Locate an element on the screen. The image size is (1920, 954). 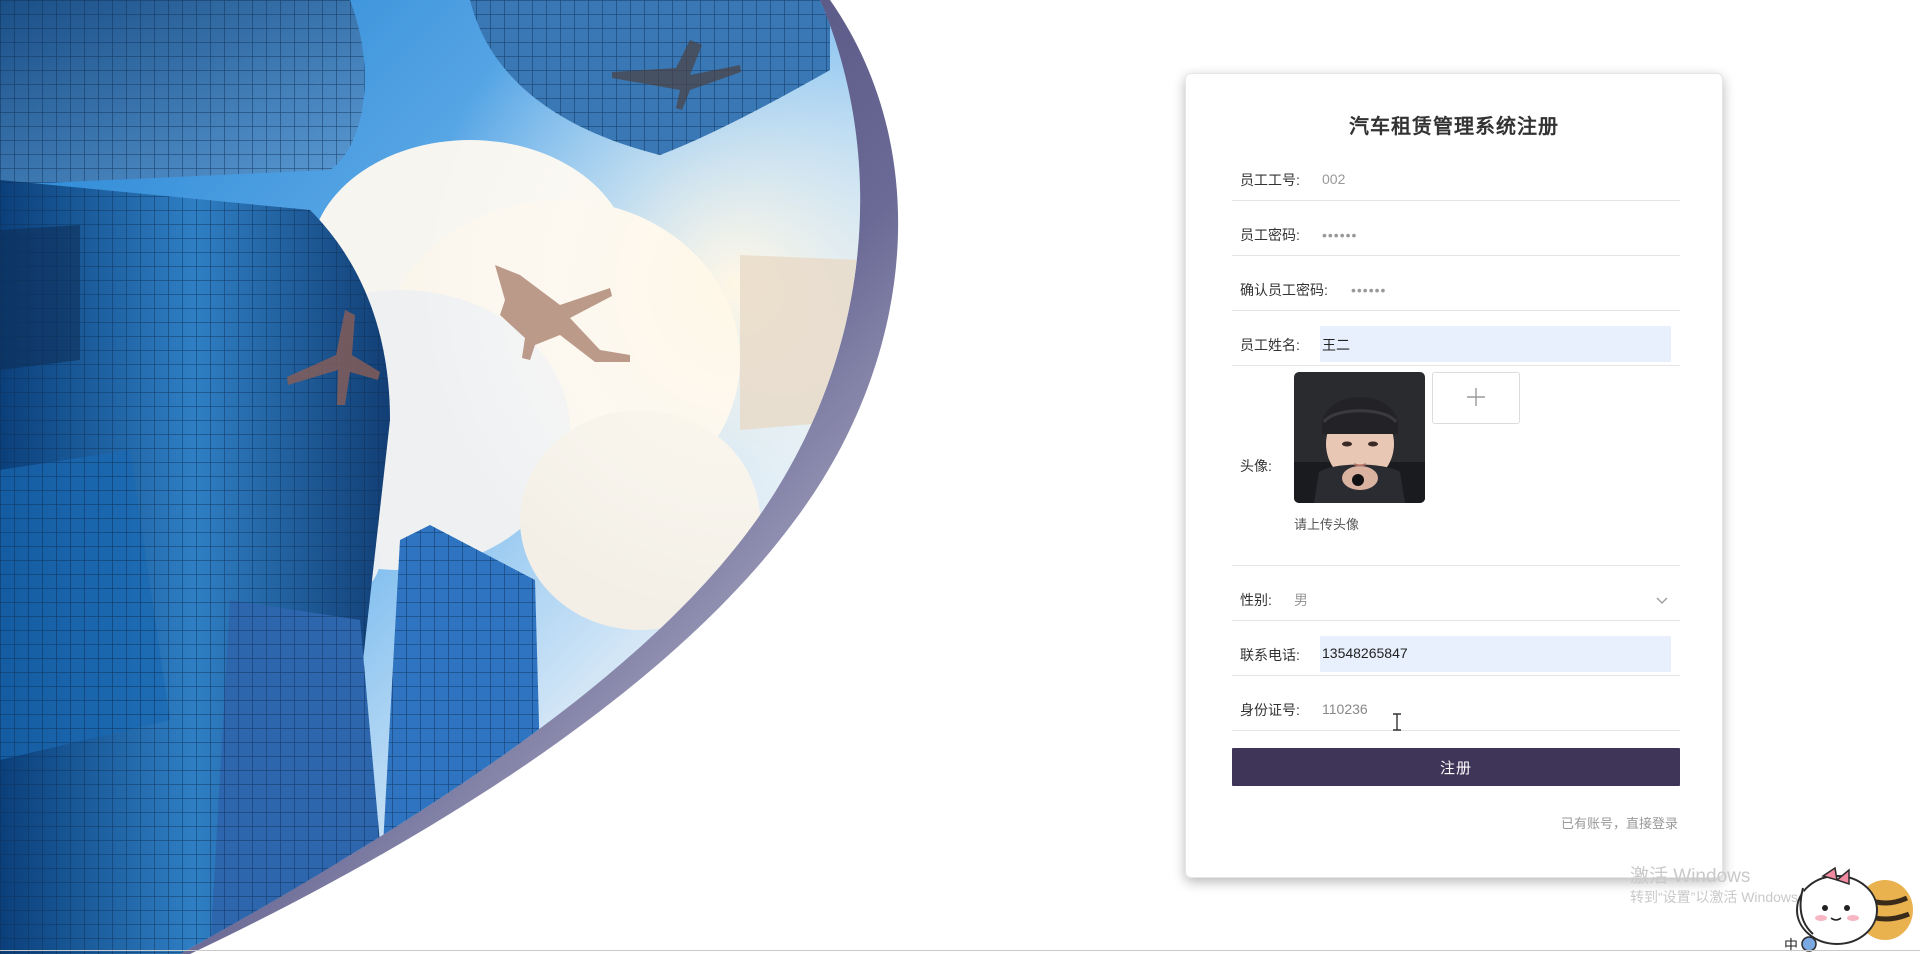
employee-name-label: 员工姓名: is located at coordinates (1270, 345).